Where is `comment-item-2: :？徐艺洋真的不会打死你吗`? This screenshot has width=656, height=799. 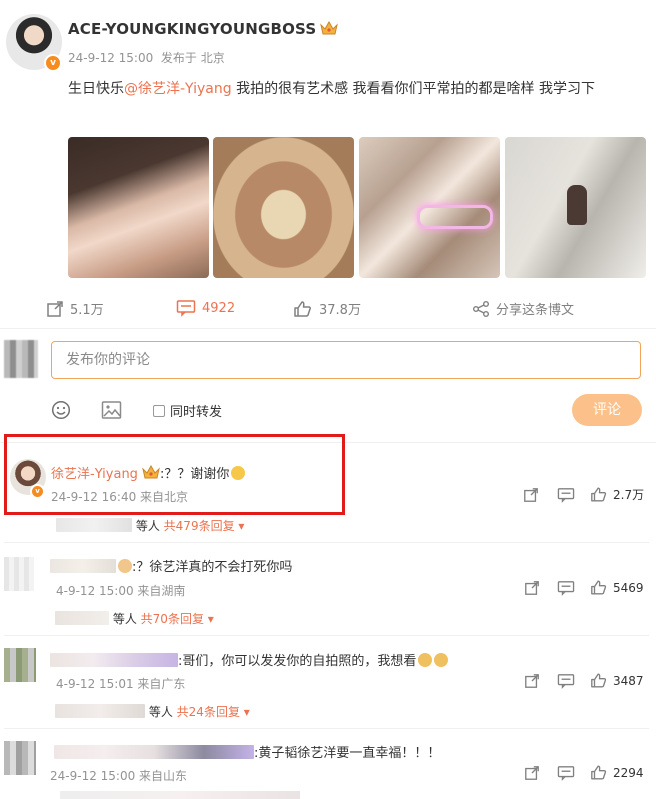 comment-item-2: :？徐艺洋真的不会打死你吗 is located at coordinates (171, 565).